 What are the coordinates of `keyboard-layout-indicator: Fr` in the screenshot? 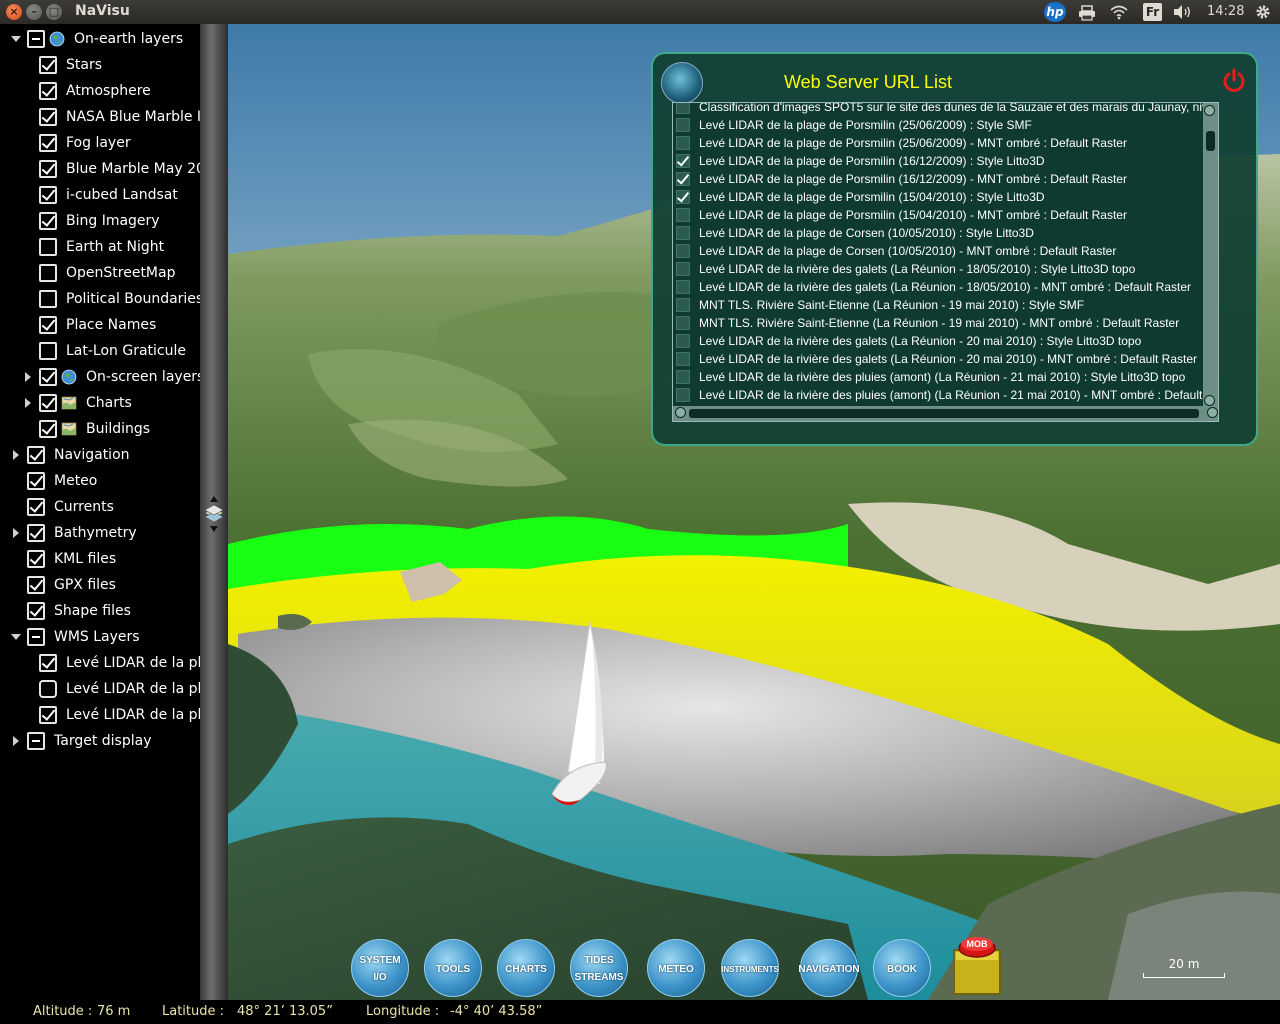 It's located at (1152, 12).